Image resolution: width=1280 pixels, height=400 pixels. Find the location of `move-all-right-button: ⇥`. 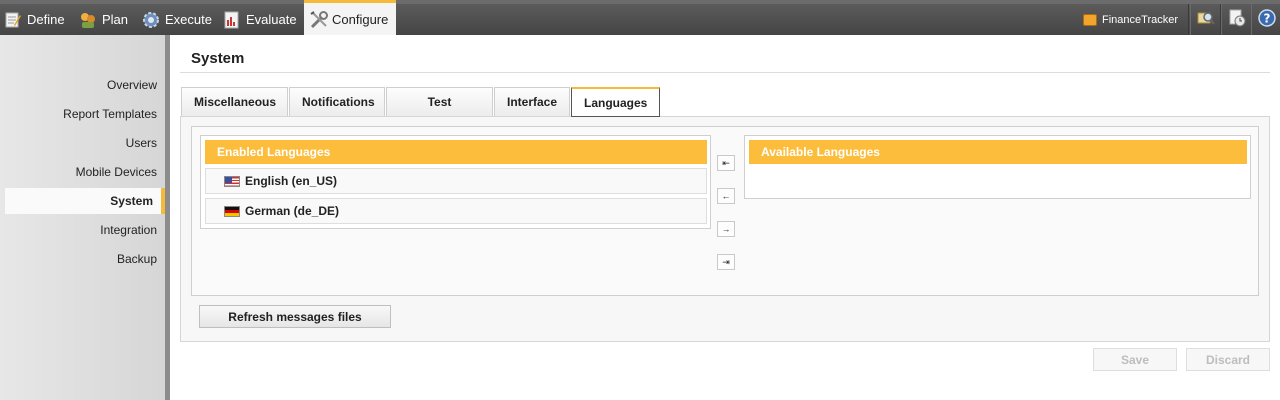

move-all-right-button: ⇥ is located at coordinates (726, 262).